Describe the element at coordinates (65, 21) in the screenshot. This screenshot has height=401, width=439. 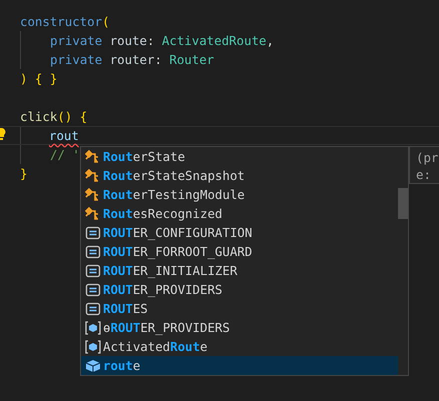
I see `code-line: constructor(` at that location.